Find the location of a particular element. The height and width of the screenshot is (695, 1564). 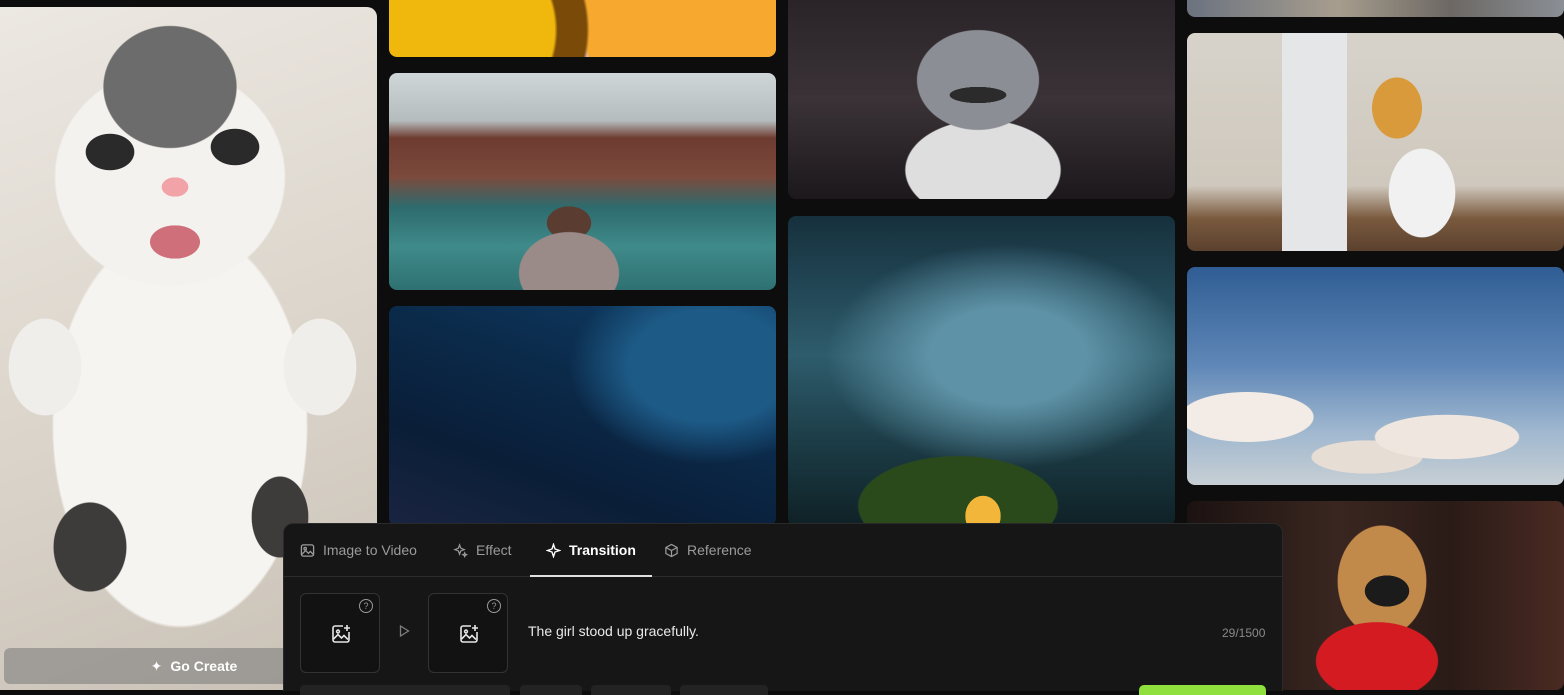

tab-transition: Transition is located at coordinates (591, 550).